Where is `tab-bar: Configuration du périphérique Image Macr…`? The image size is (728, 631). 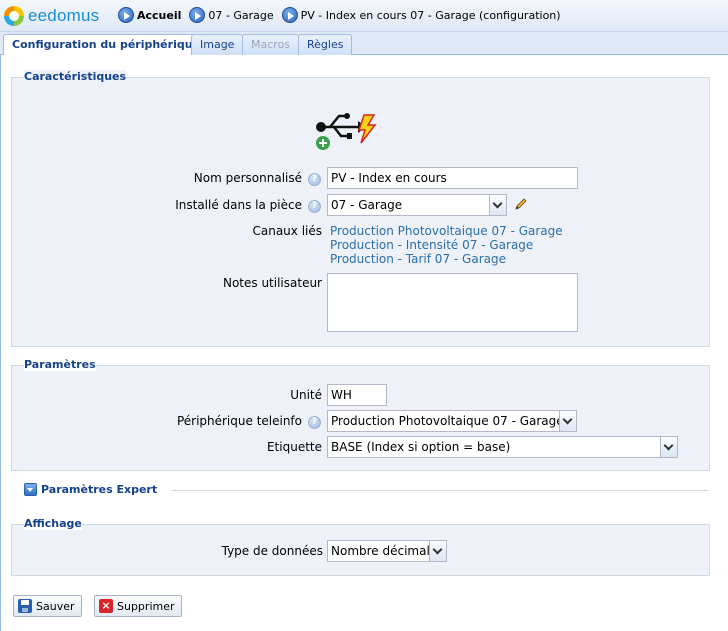 tab-bar: Configuration du périphérique Image Macr… is located at coordinates (364, 44).